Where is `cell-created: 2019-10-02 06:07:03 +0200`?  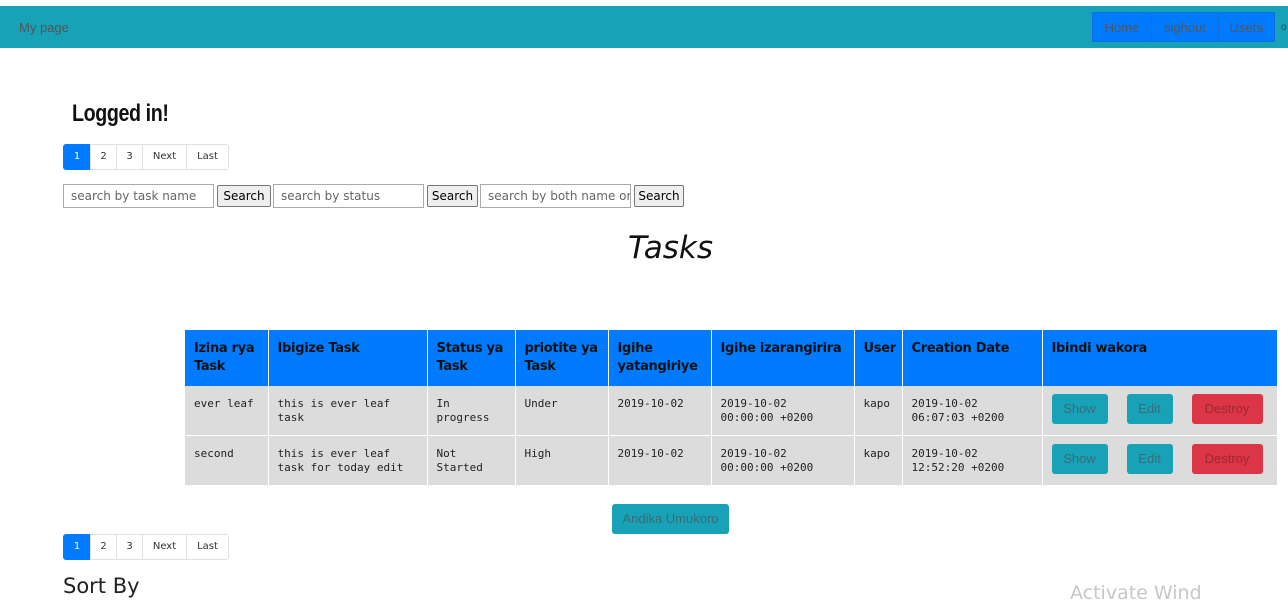 cell-created: 2019-10-02 06:07:03 +0200 is located at coordinates (972, 411).